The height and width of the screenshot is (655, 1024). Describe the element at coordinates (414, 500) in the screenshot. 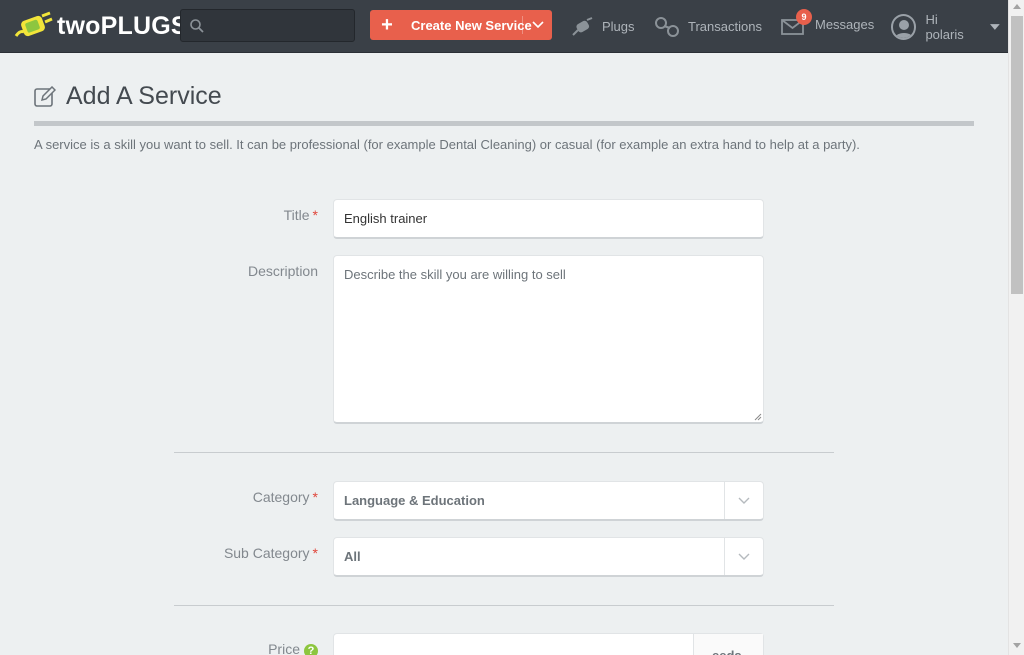

I see `category-value: Language & Education` at that location.